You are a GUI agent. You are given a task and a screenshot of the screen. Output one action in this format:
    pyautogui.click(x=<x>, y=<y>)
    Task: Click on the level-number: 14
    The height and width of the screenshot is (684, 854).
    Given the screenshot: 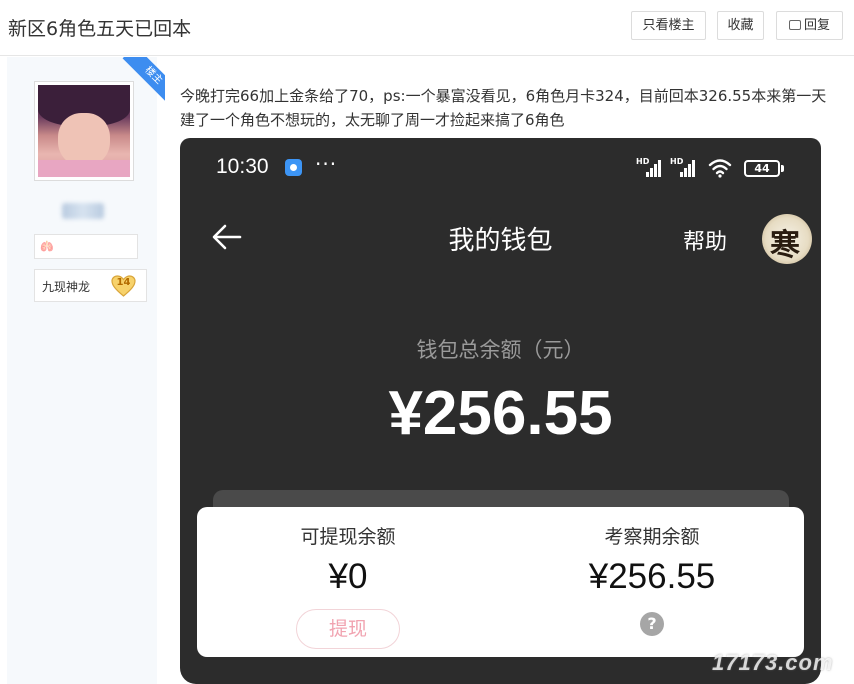 What is the action you would take?
    pyautogui.click(x=123, y=282)
    